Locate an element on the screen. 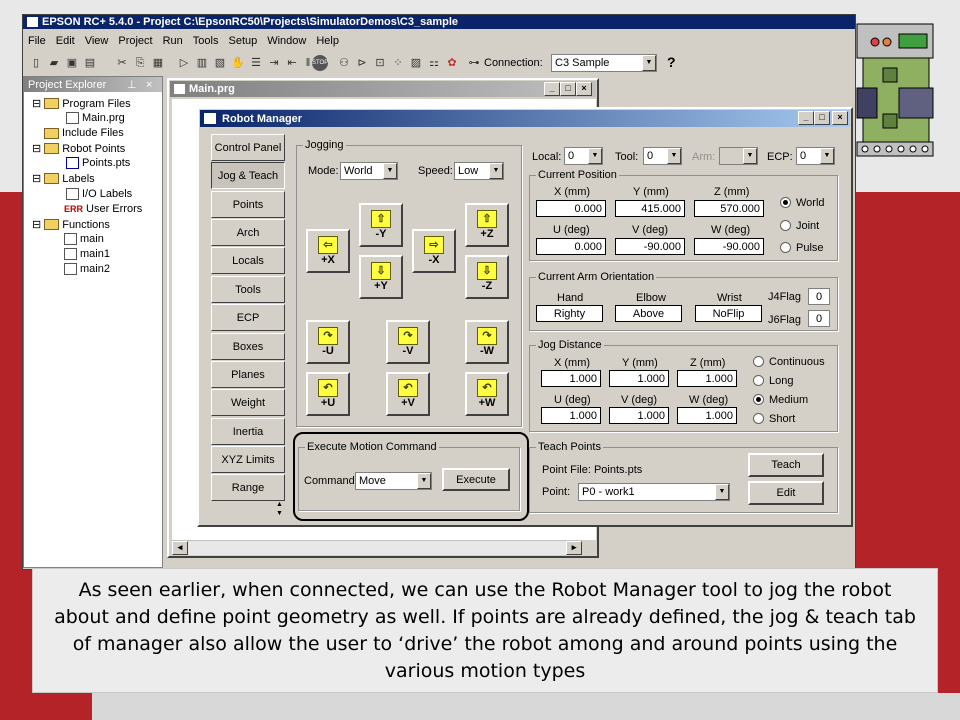  tab-range: Range is located at coordinates (248, 487).